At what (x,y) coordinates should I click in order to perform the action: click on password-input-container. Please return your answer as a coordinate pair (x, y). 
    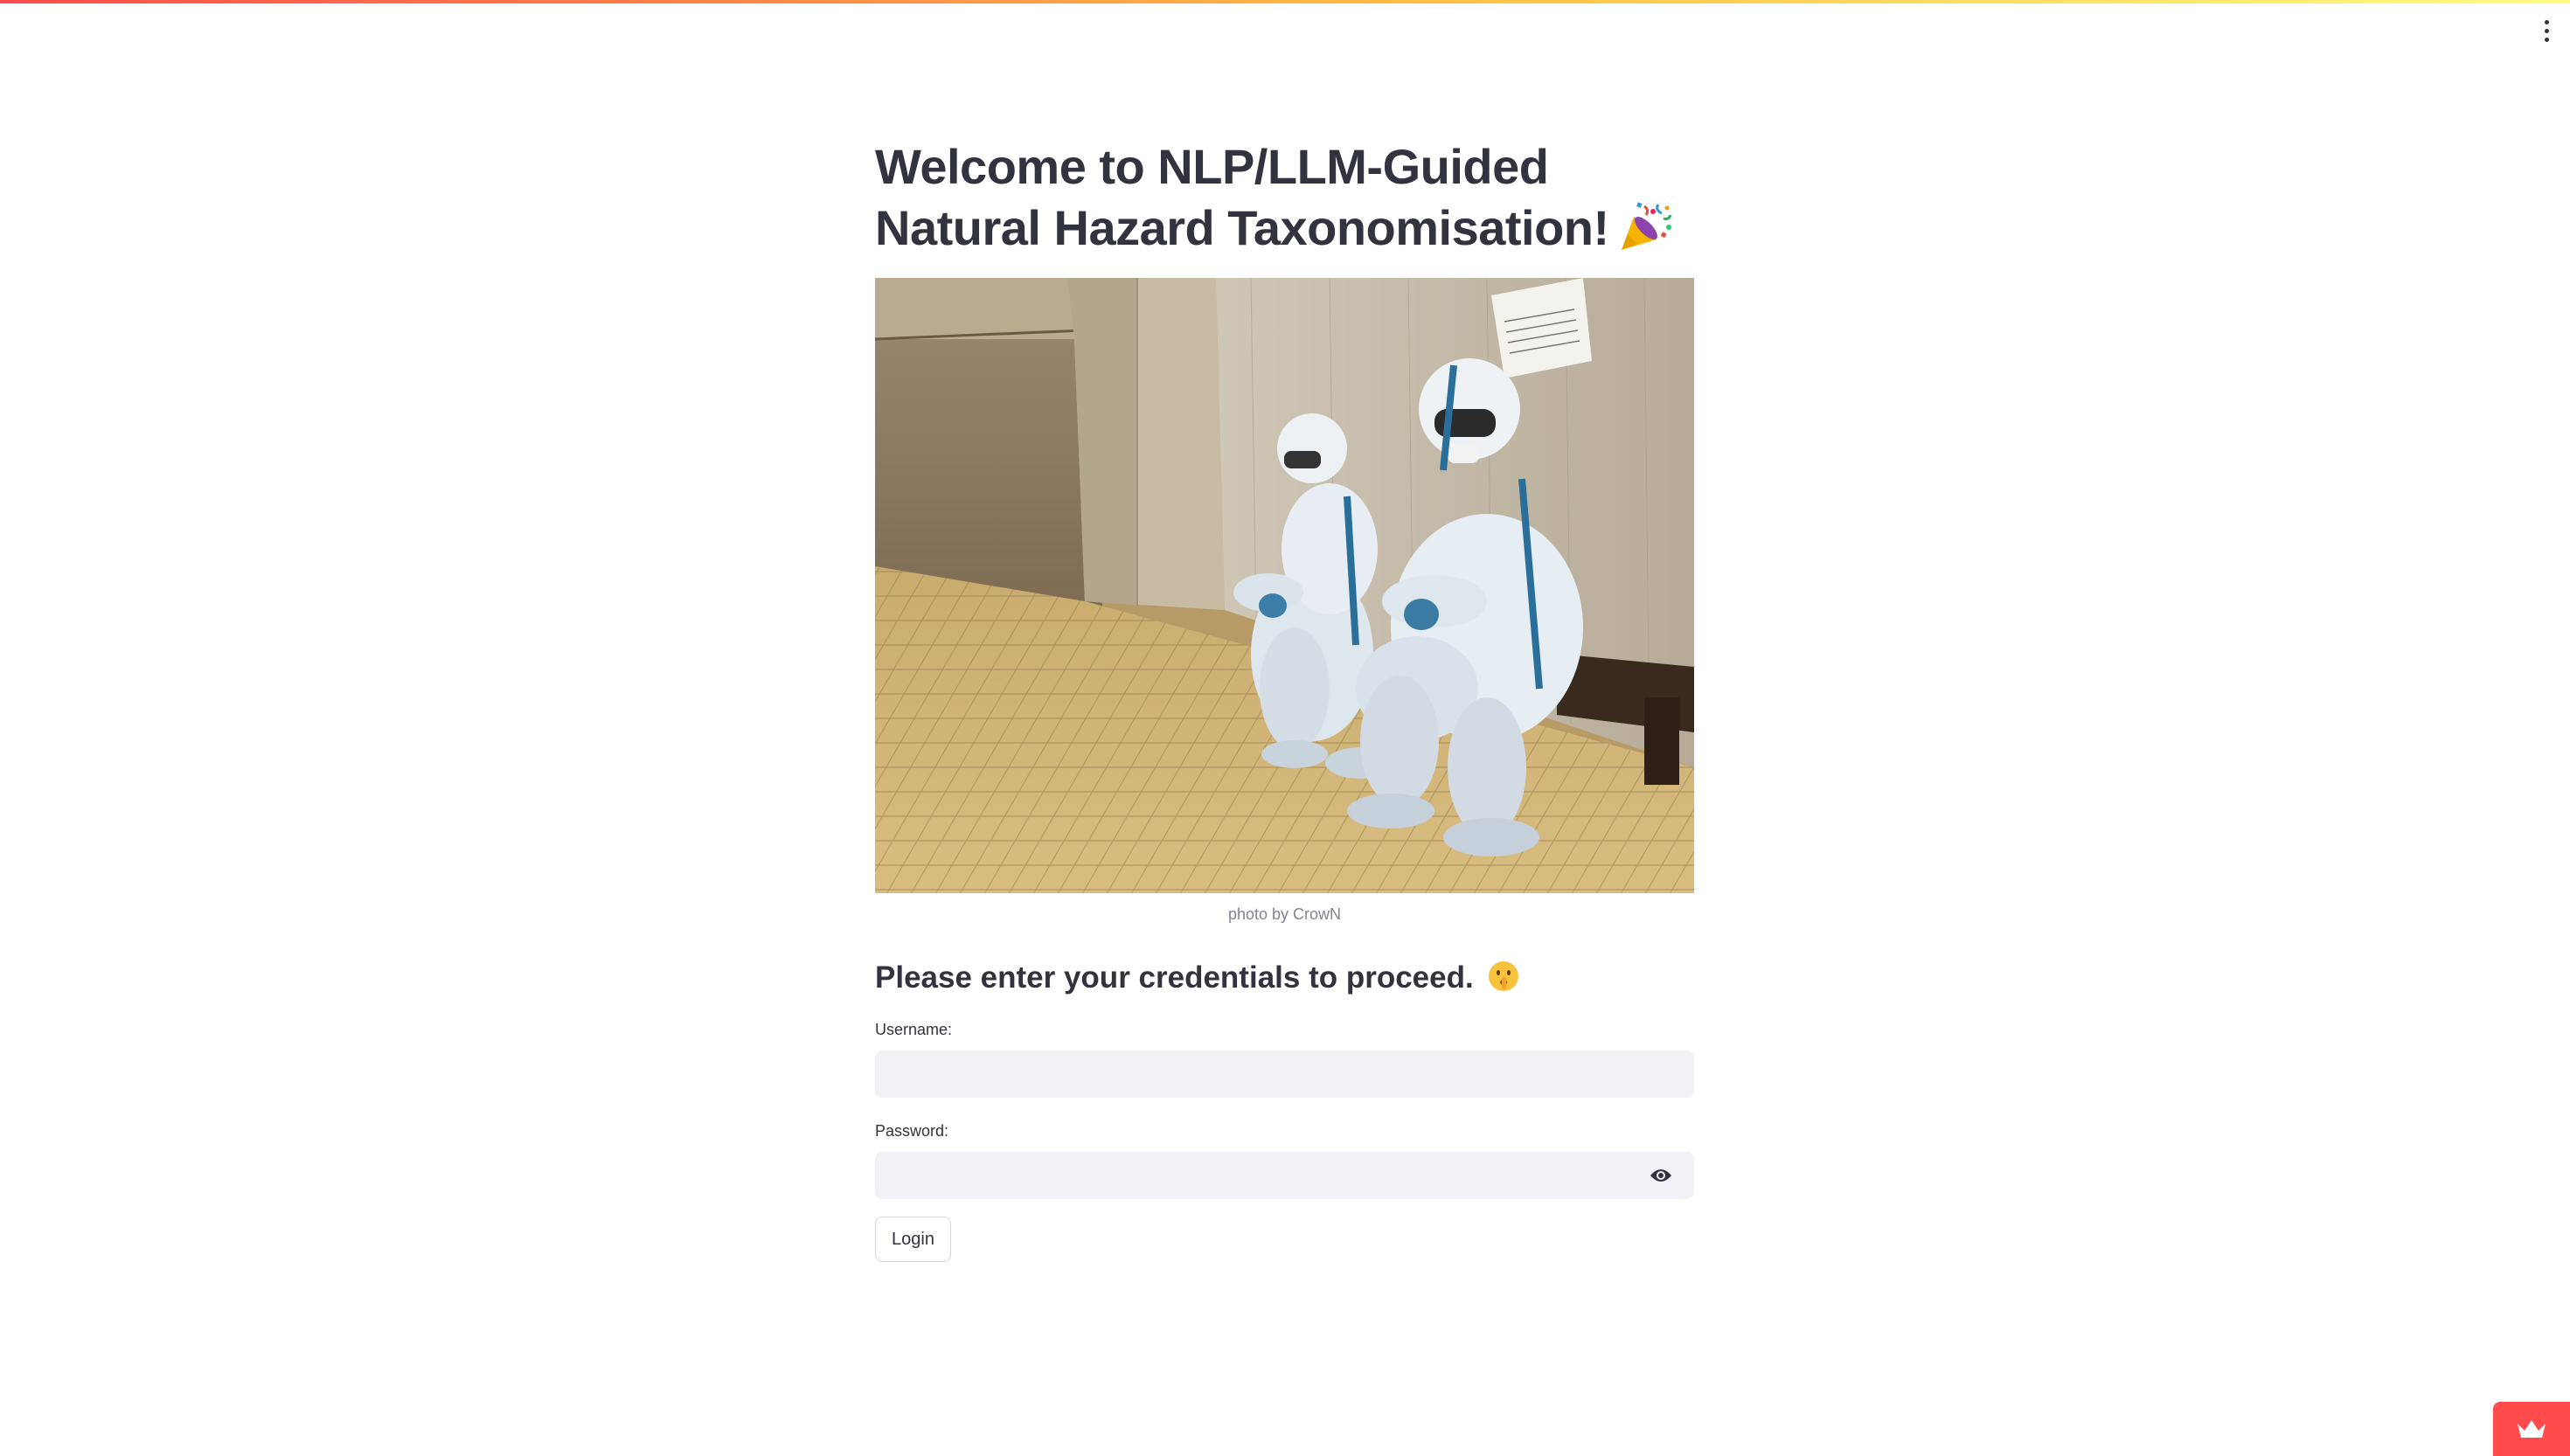
    Looking at the image, I should click on (1284, 1175).